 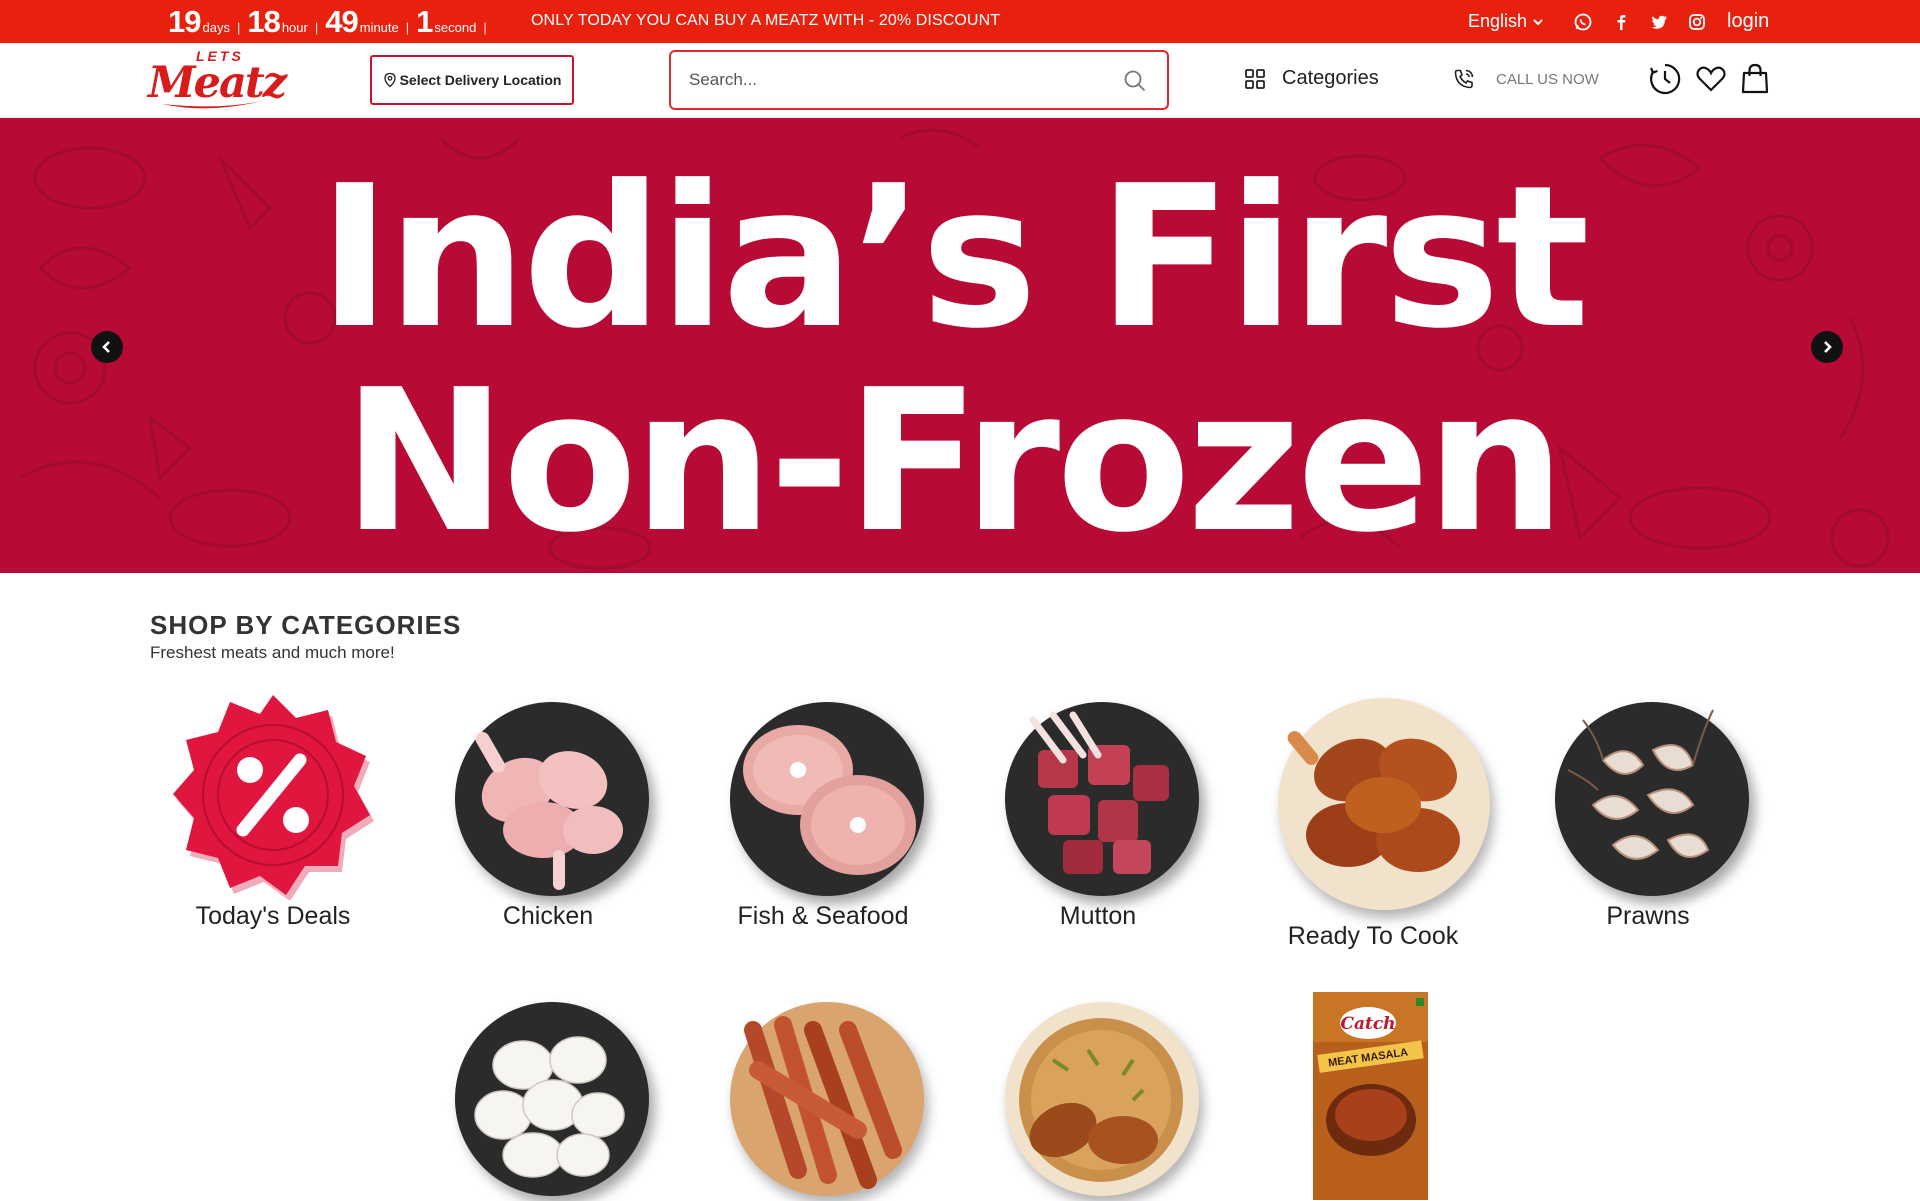 I want to click on countdown-minutes-value: 49, so click(x=341, y=21).